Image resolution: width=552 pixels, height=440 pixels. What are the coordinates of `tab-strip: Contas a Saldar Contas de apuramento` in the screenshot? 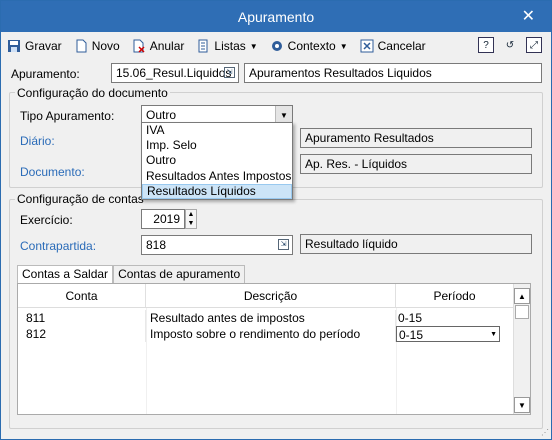 It's located at (131, 274).